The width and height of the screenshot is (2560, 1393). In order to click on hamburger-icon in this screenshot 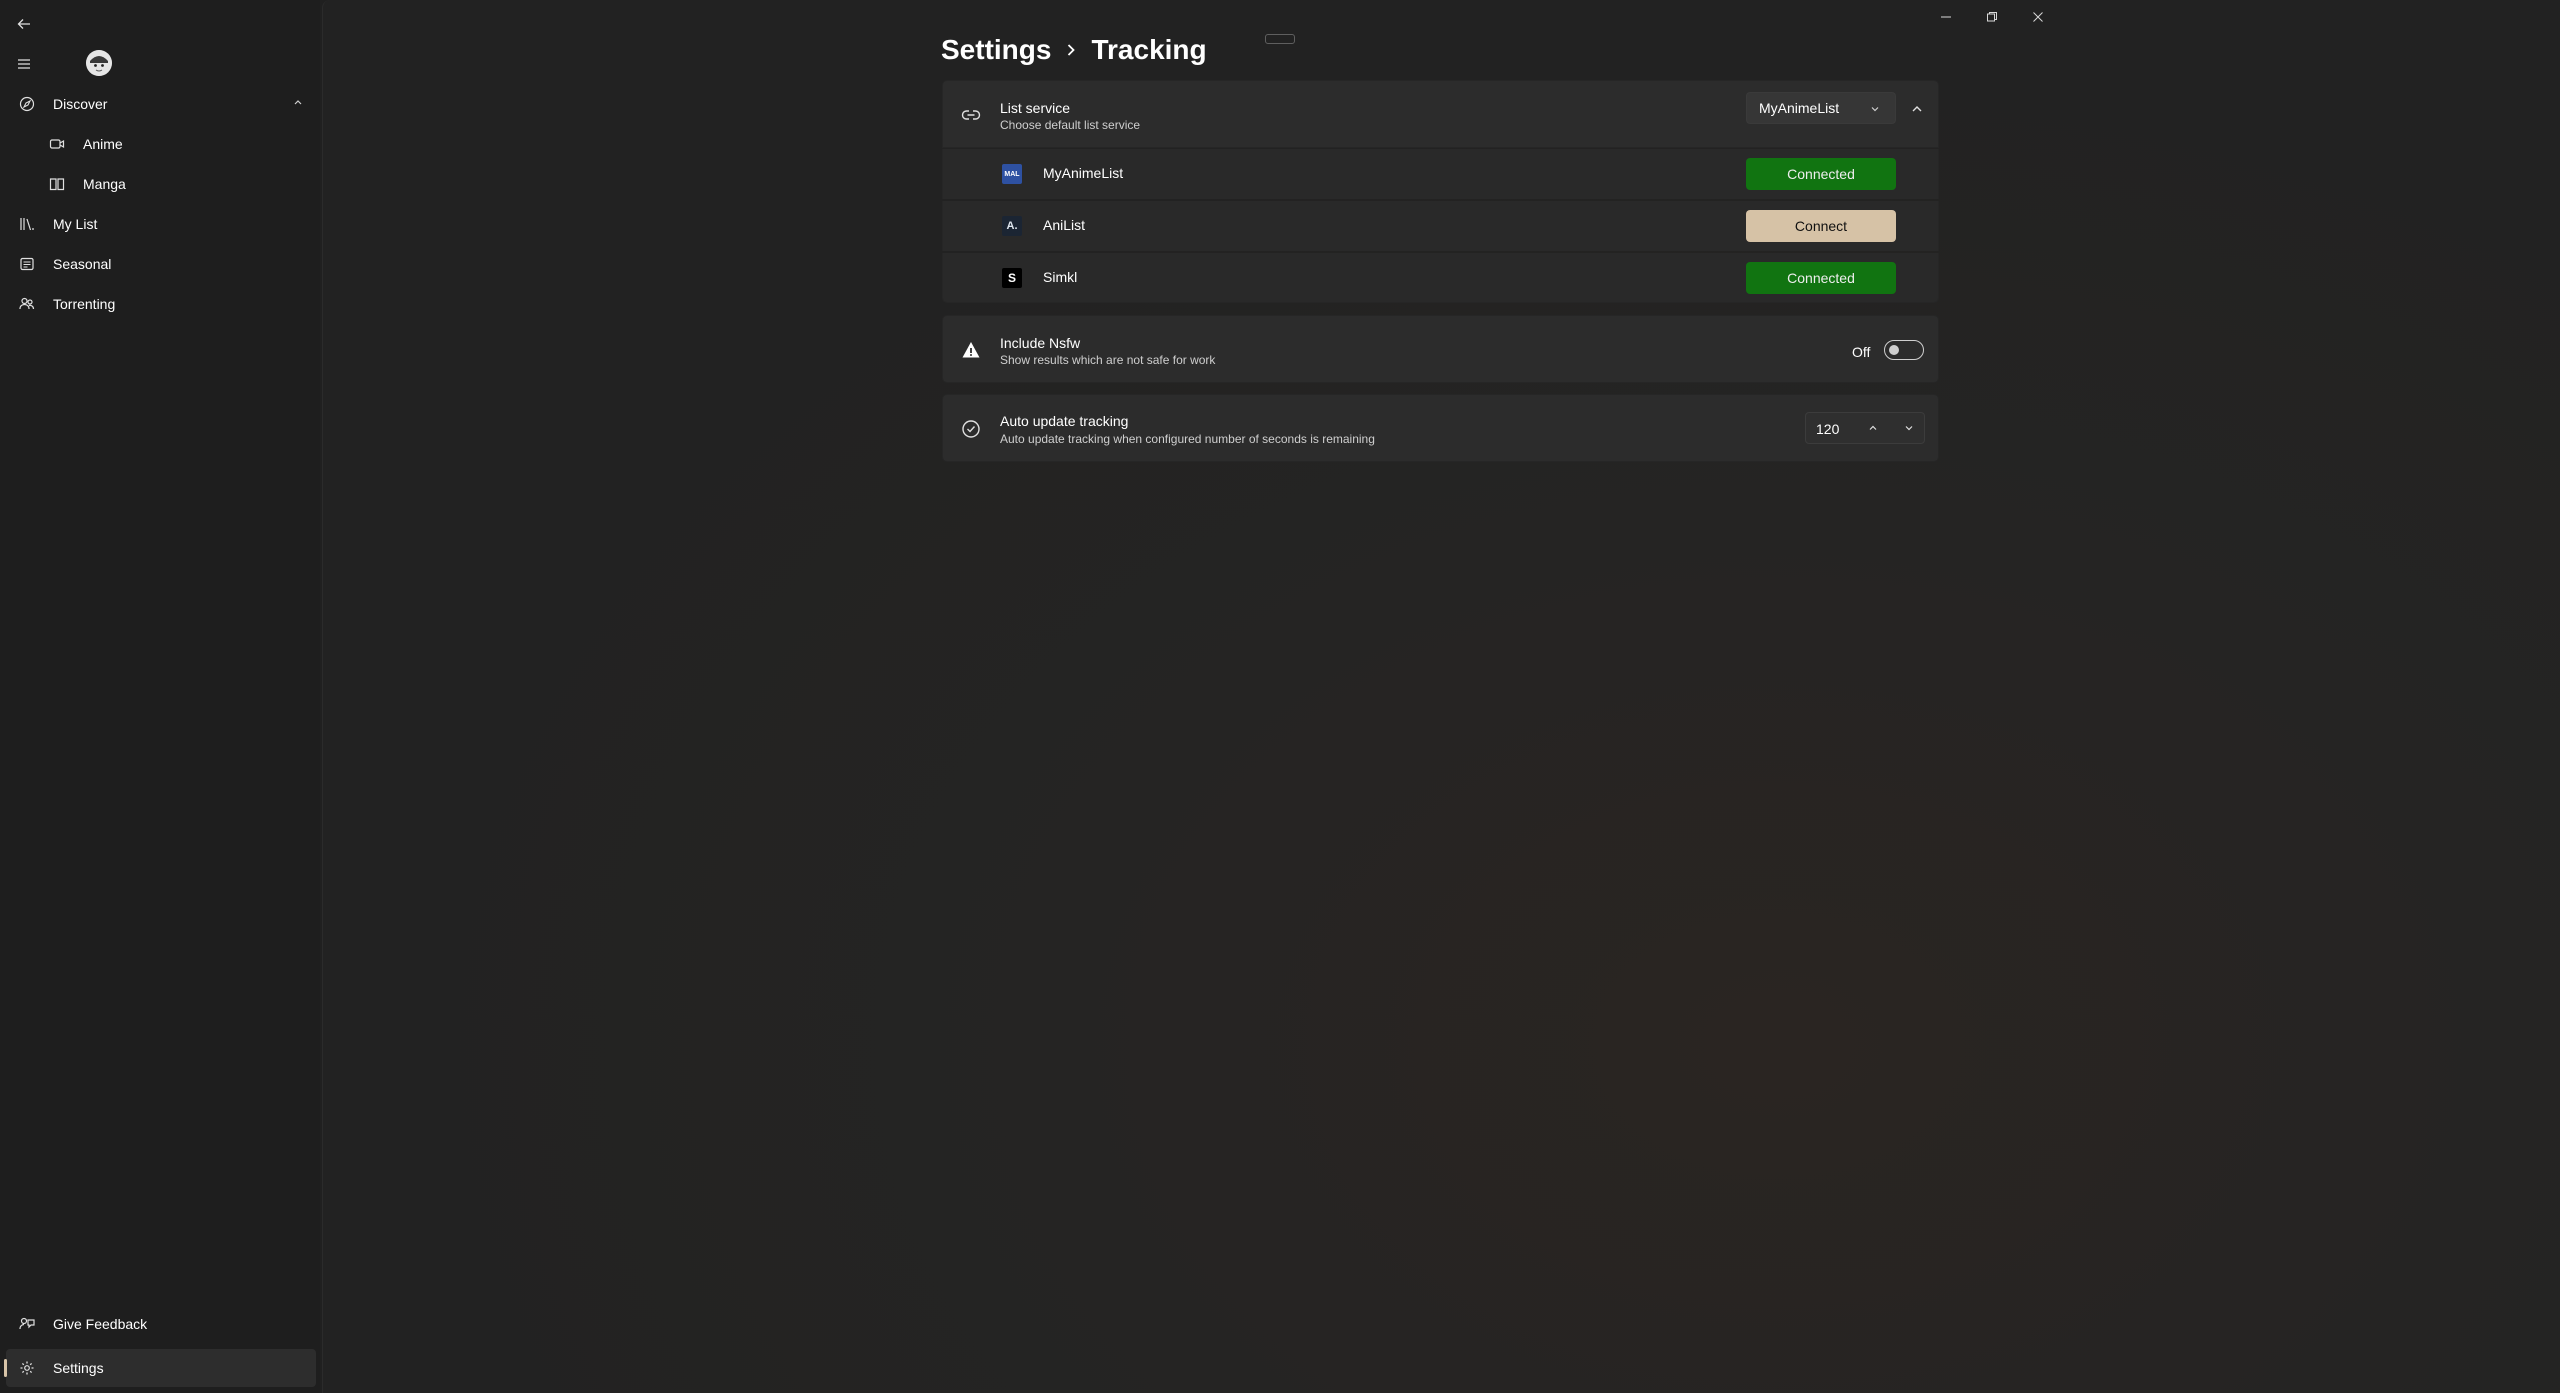, I will do `click(24, 64)`.